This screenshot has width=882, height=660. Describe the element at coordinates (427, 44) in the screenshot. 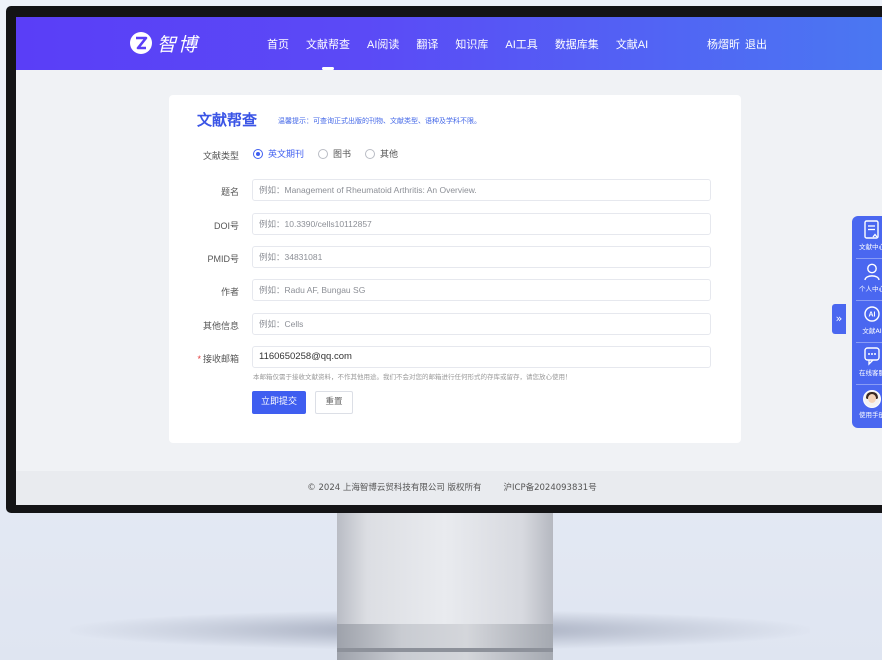

I see `nav-translate: 翻译` at that location.